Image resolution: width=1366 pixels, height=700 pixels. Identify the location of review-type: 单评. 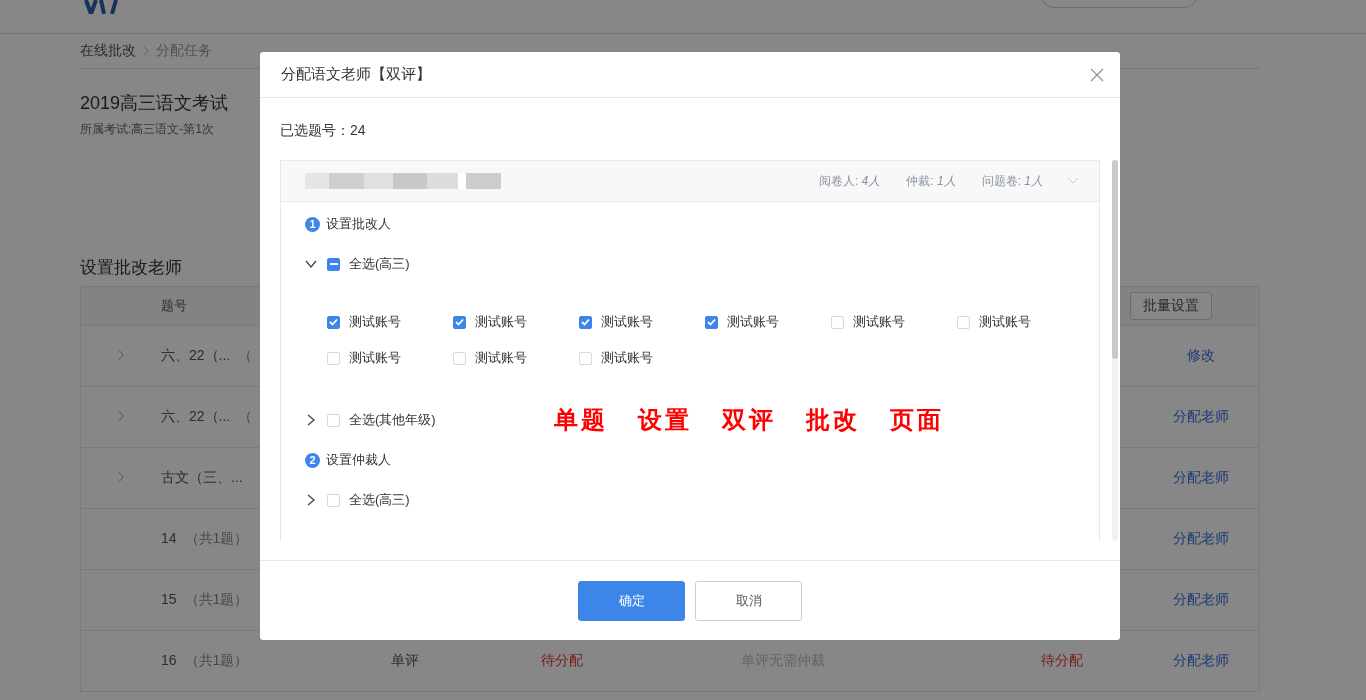
(405, 660).